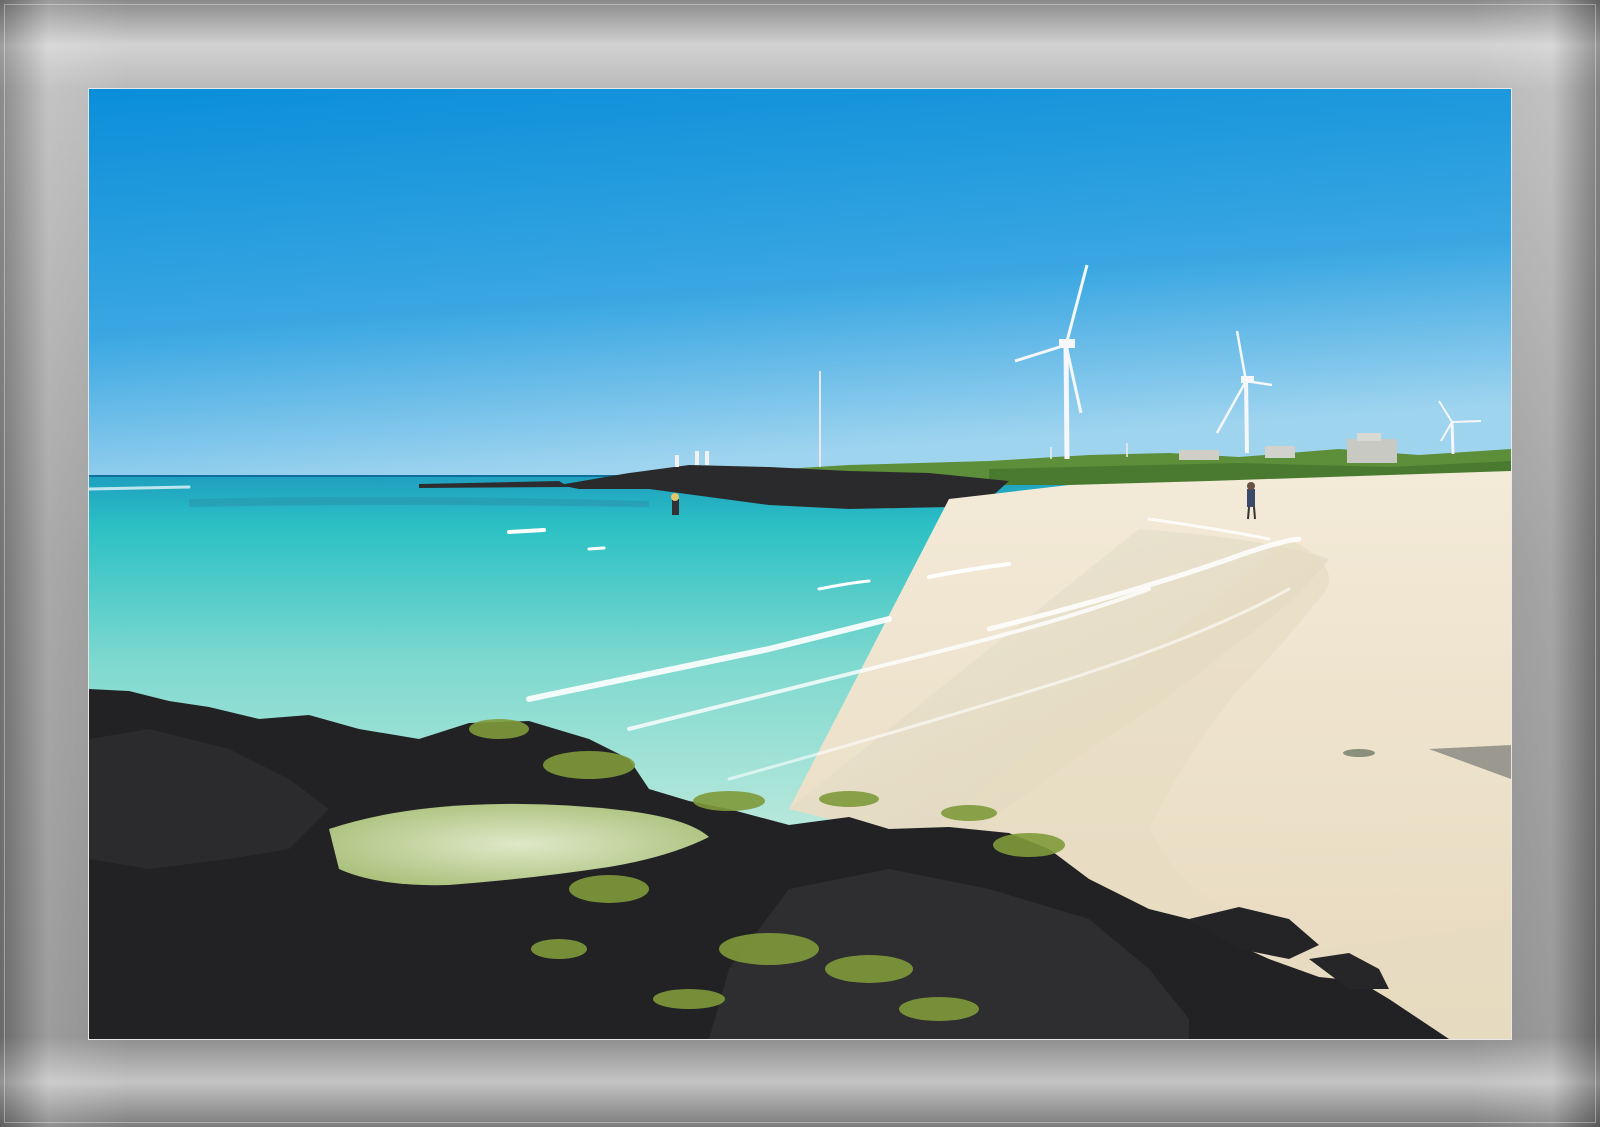 The height and width of the screenshot is (1127, 1600). What do you see at coordinates (1372, 451) in the screenshot?
I see `building` at bounding box center [1372, 451].